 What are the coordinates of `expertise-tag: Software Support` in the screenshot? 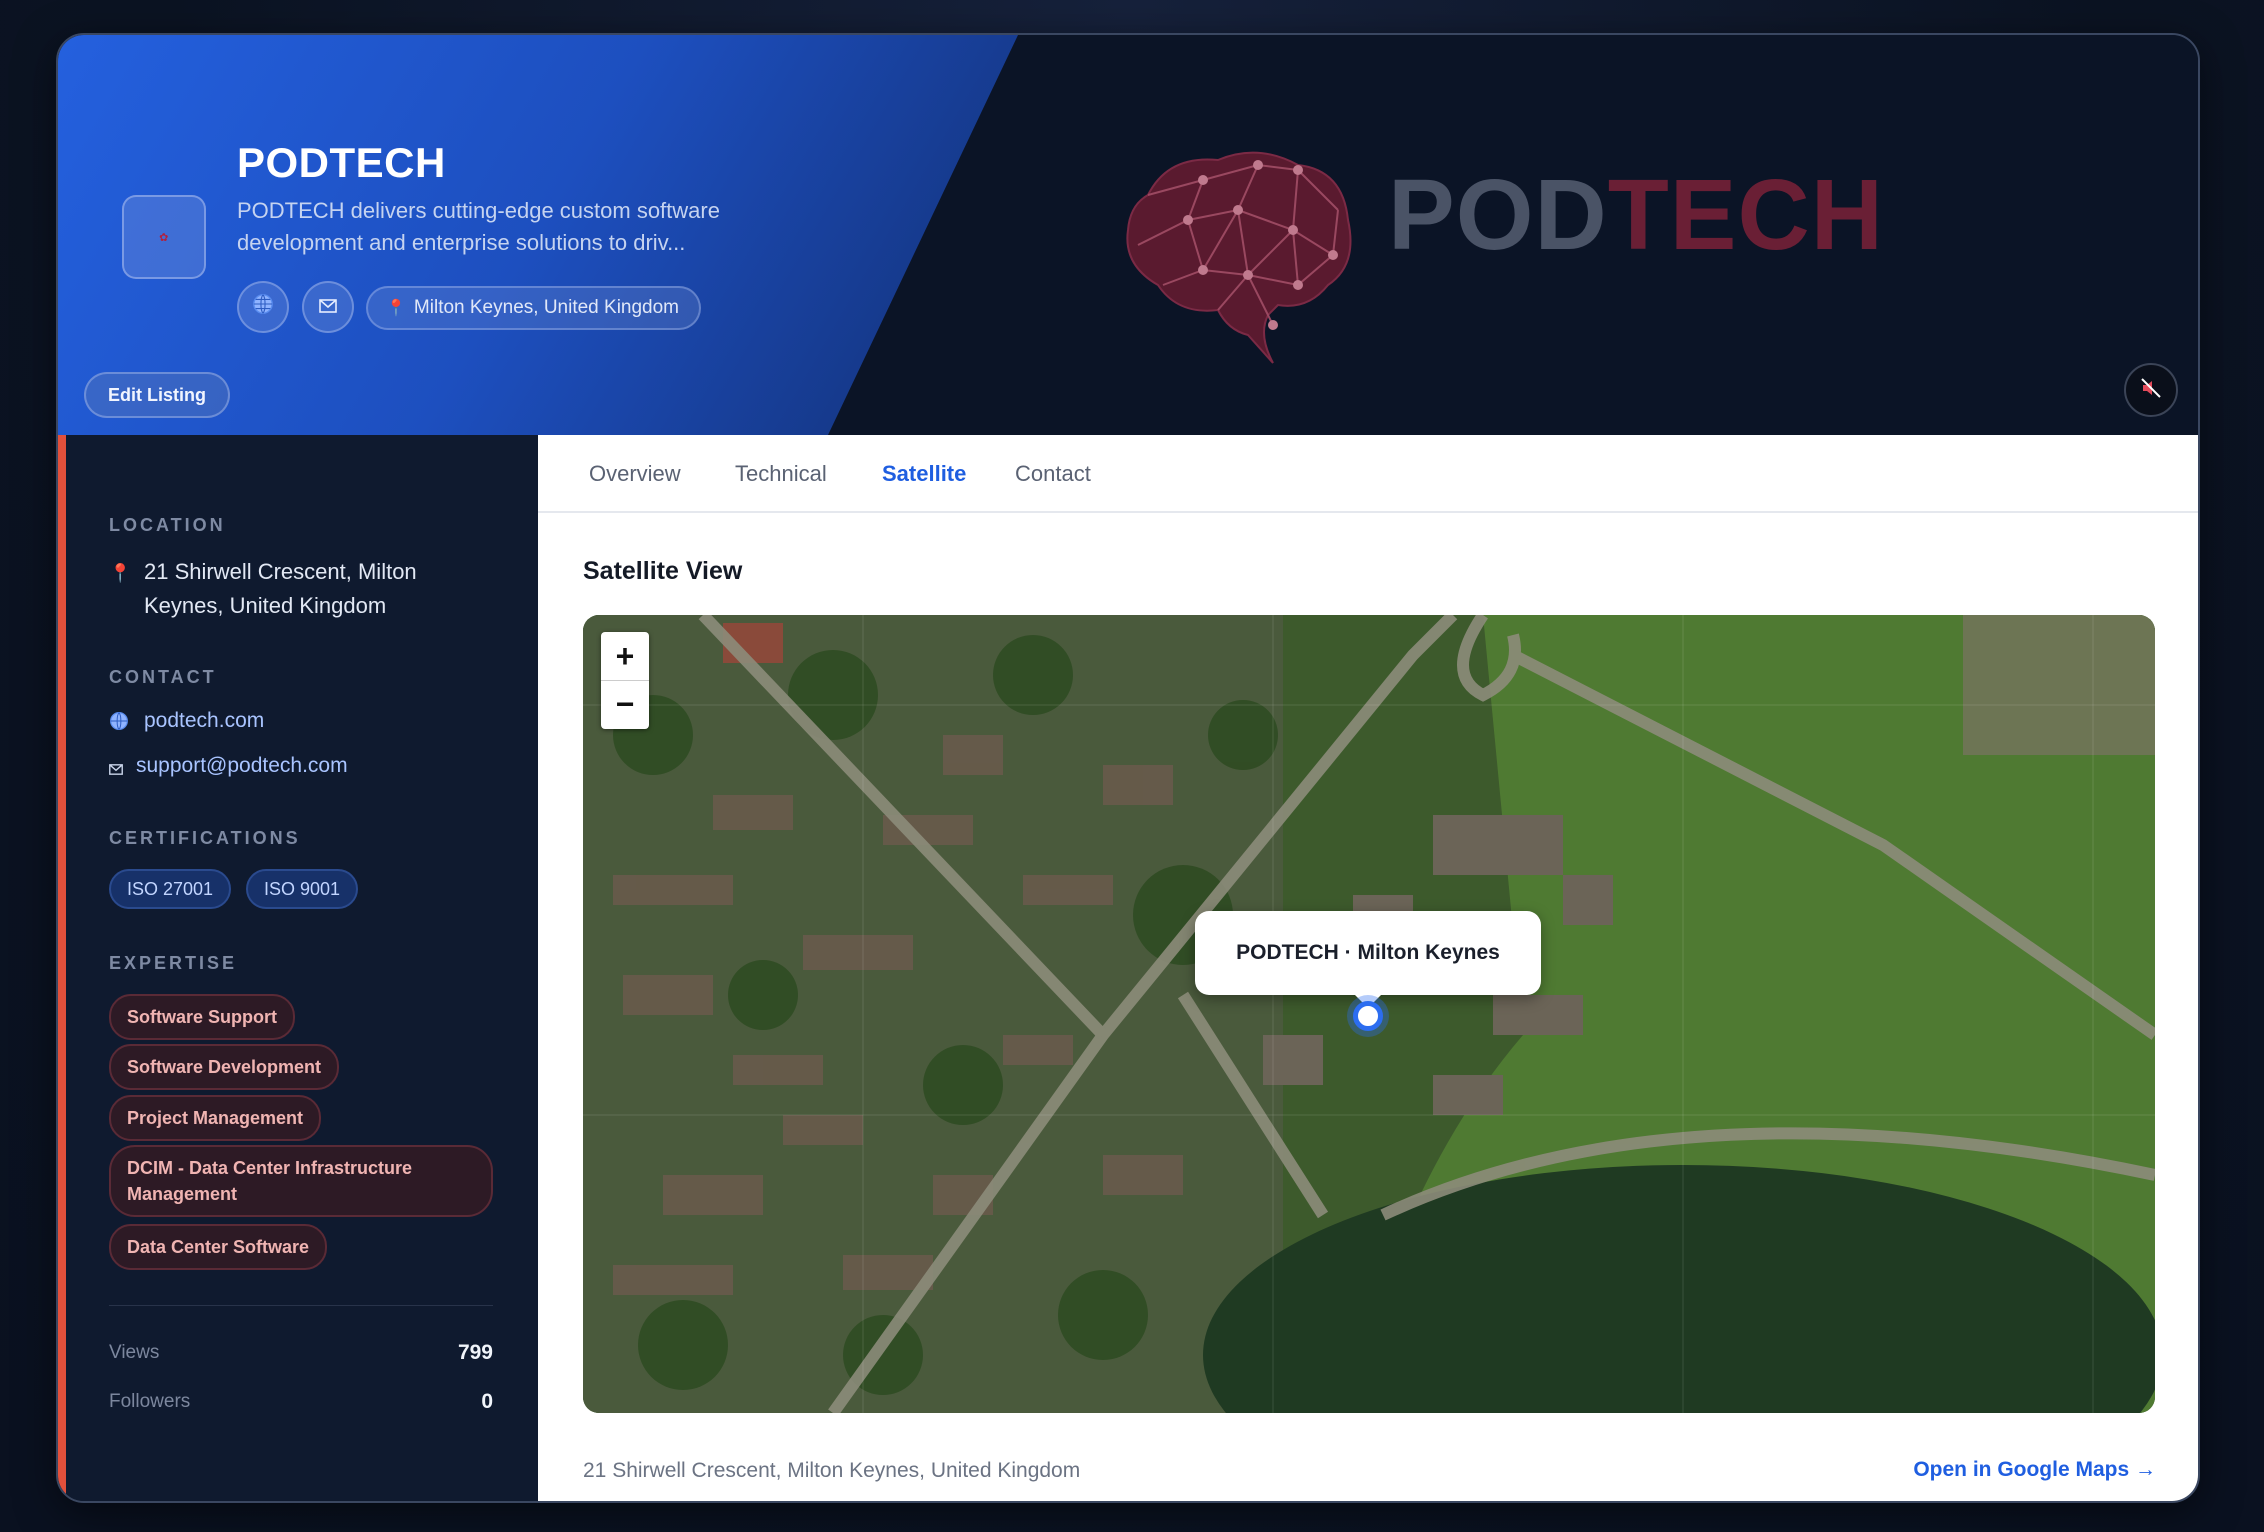 It's located at (202, 1017).